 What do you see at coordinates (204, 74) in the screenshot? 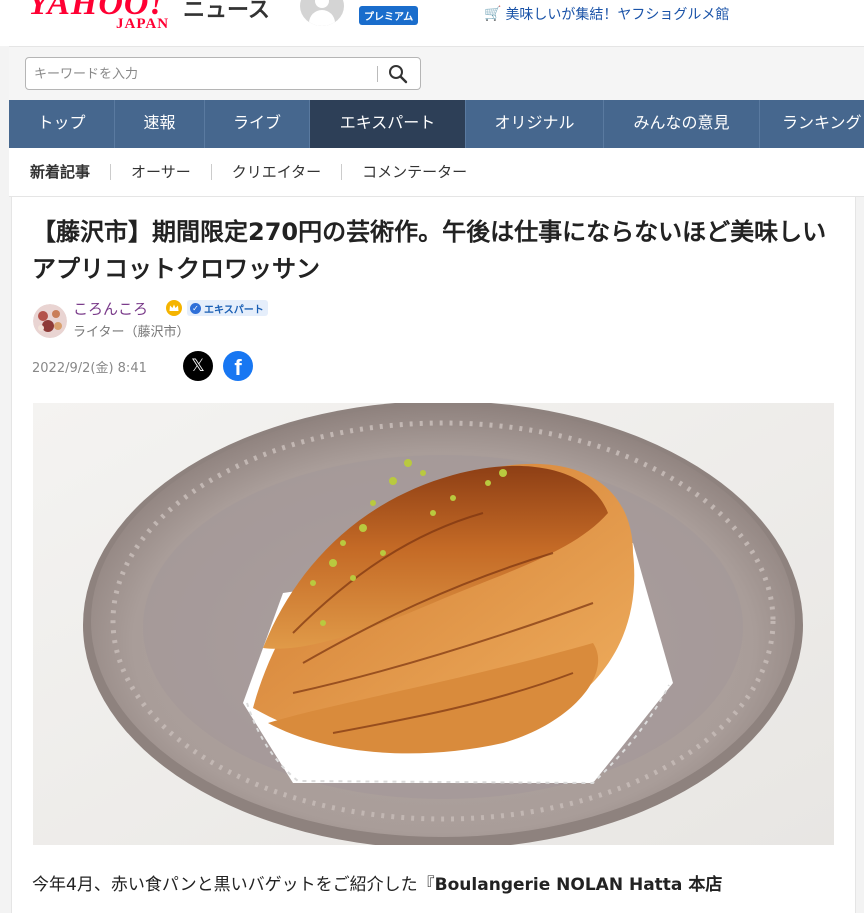
I see `search-input` at bounding box center [204, 74].